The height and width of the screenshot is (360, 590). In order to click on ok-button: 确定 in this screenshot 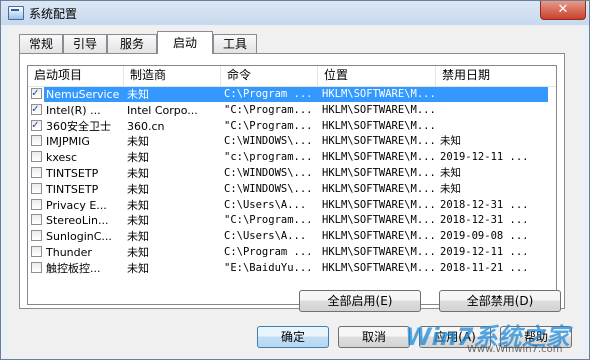, I will do `click(293, 337)`.